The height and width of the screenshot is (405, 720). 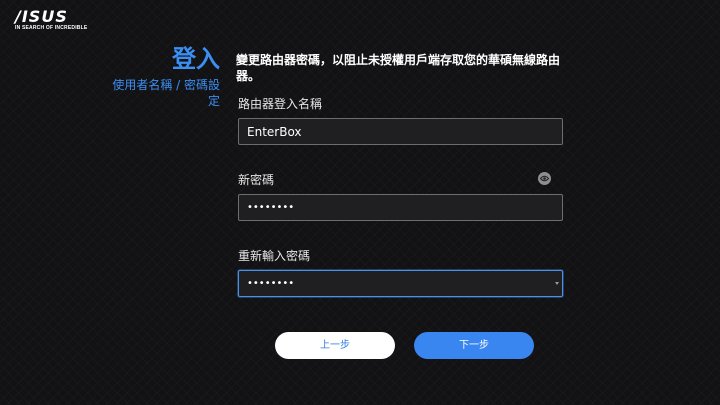 I want to click on show-password-eye-icon, so click(x=544, y=178).